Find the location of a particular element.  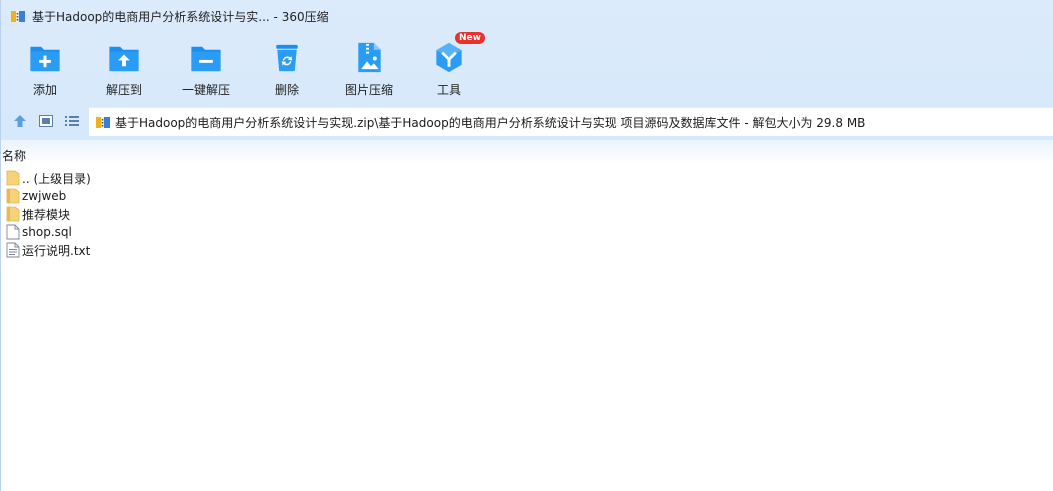

extract-to-button: 解压到 is located at coordinates (124, 68).